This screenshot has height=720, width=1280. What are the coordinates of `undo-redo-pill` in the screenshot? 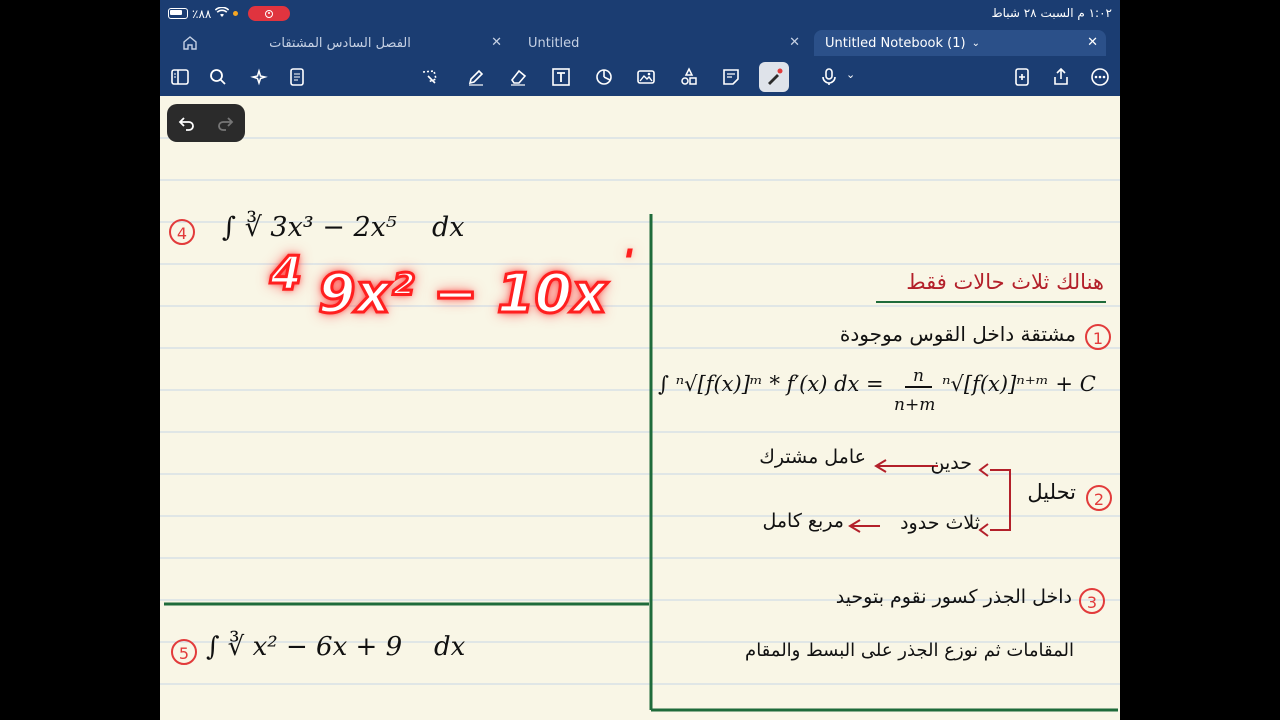 It's located at (206, 123).